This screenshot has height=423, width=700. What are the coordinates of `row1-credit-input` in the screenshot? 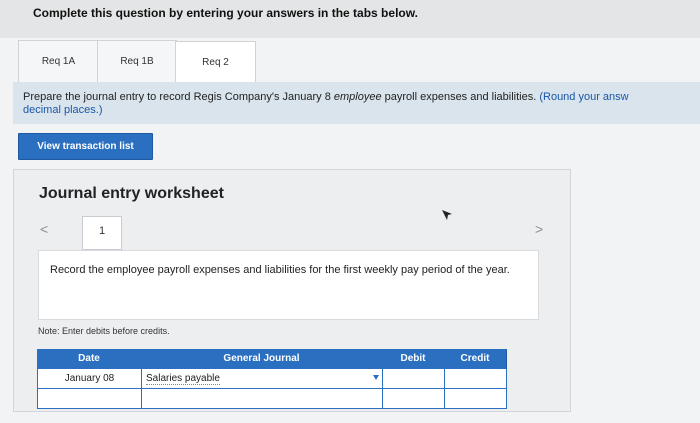 It's located at (475, 379).